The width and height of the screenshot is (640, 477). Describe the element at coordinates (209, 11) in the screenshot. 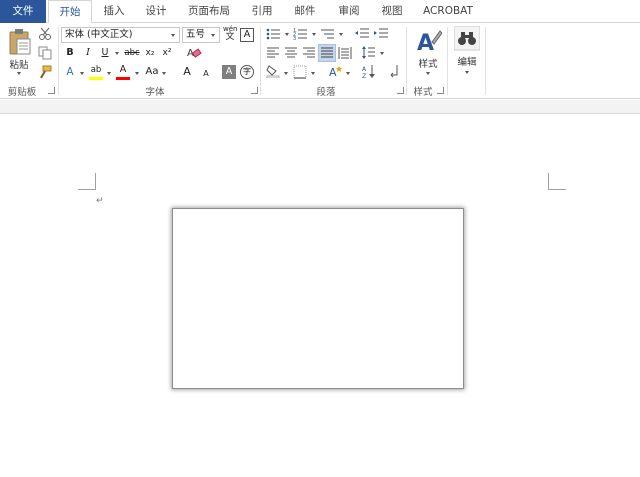

I see `tab-layout: 页面布局` at that location.